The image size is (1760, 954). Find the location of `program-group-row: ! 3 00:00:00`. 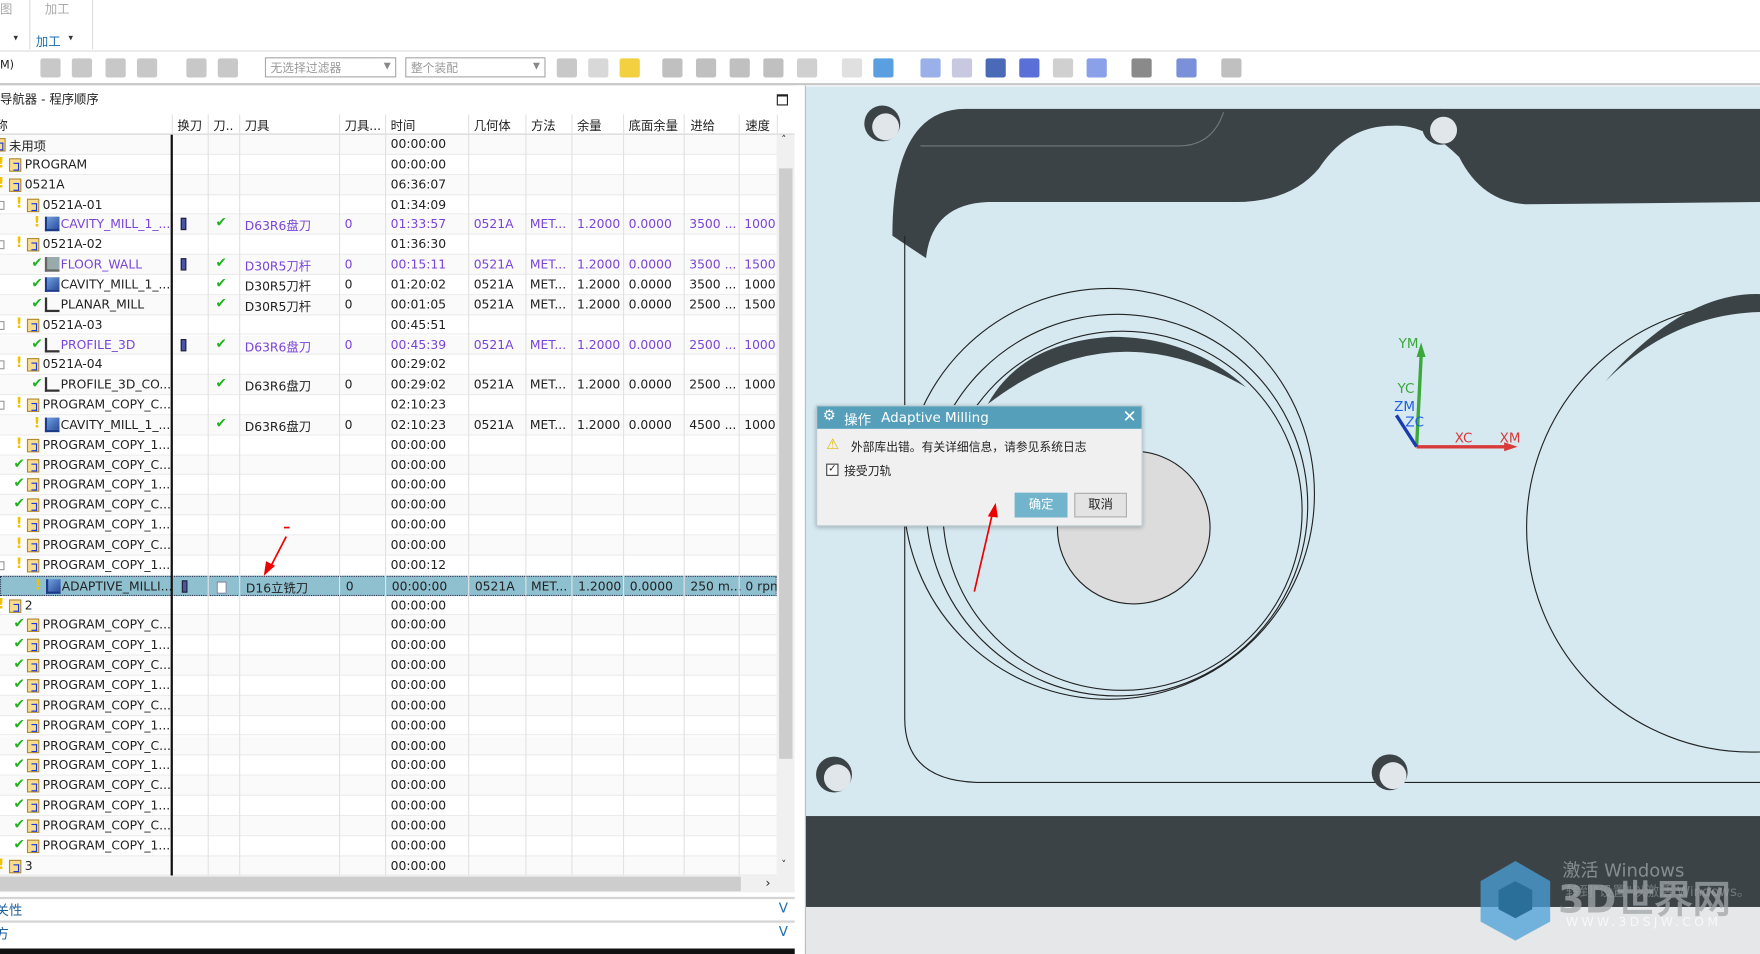

program-group-row: ! 3 00:00:00 is located at coordinates (388, 866).